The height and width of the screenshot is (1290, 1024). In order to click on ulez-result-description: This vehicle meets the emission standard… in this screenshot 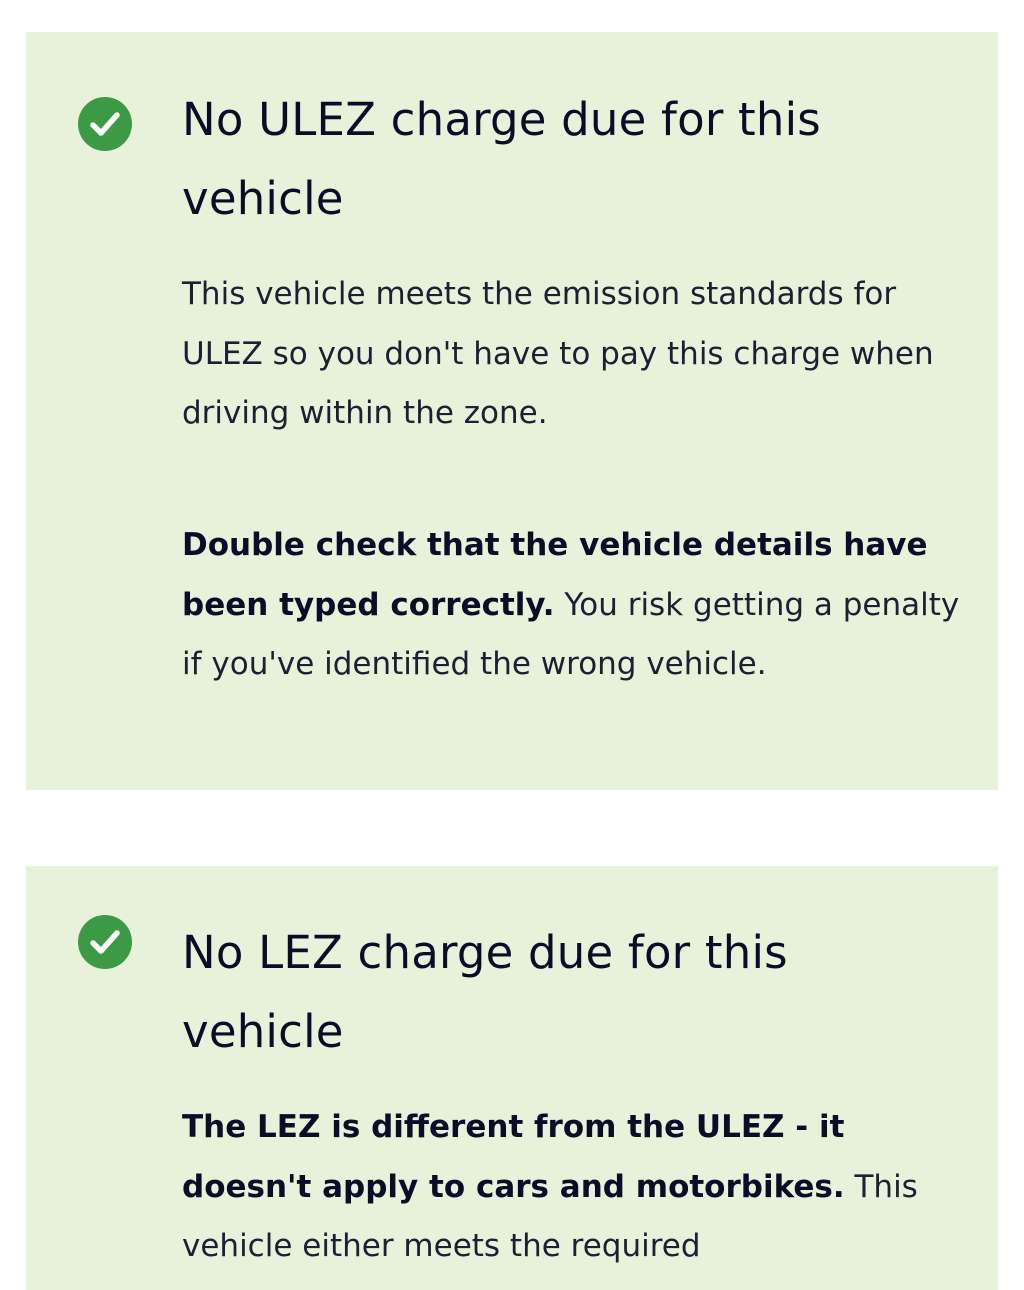, I will do `click(558, 353)`.